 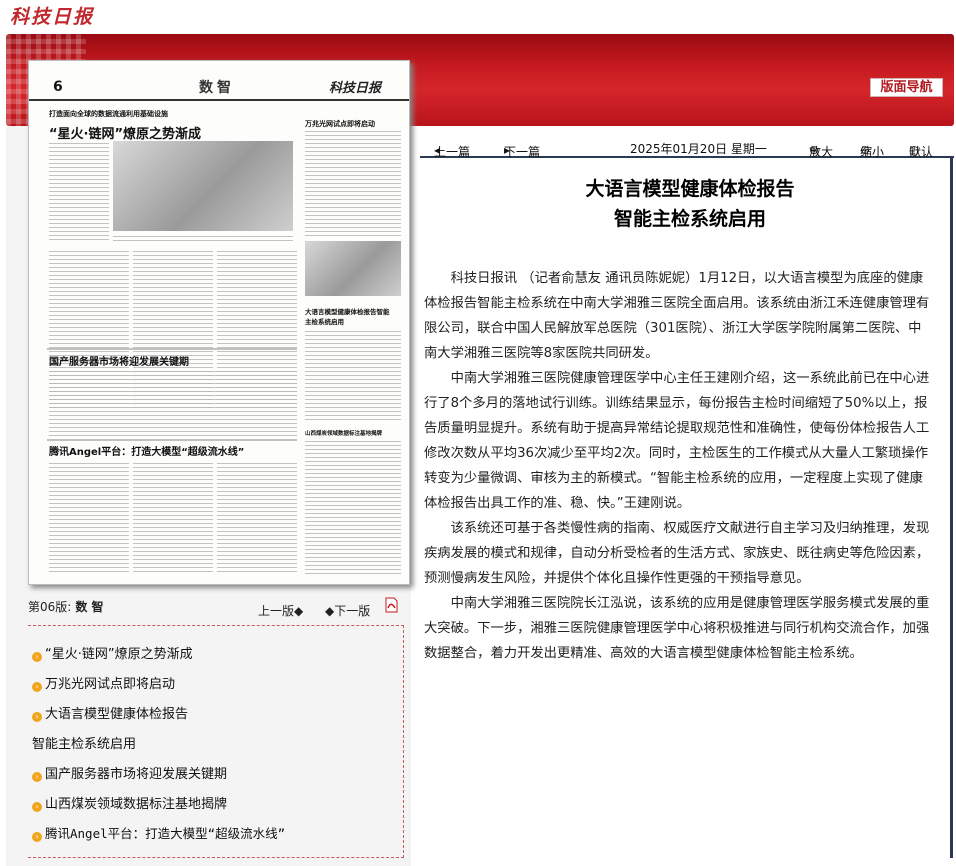 I want to click on list-item: › 国产服务器市场将迎发展关键期, so click(x=129, y=772).